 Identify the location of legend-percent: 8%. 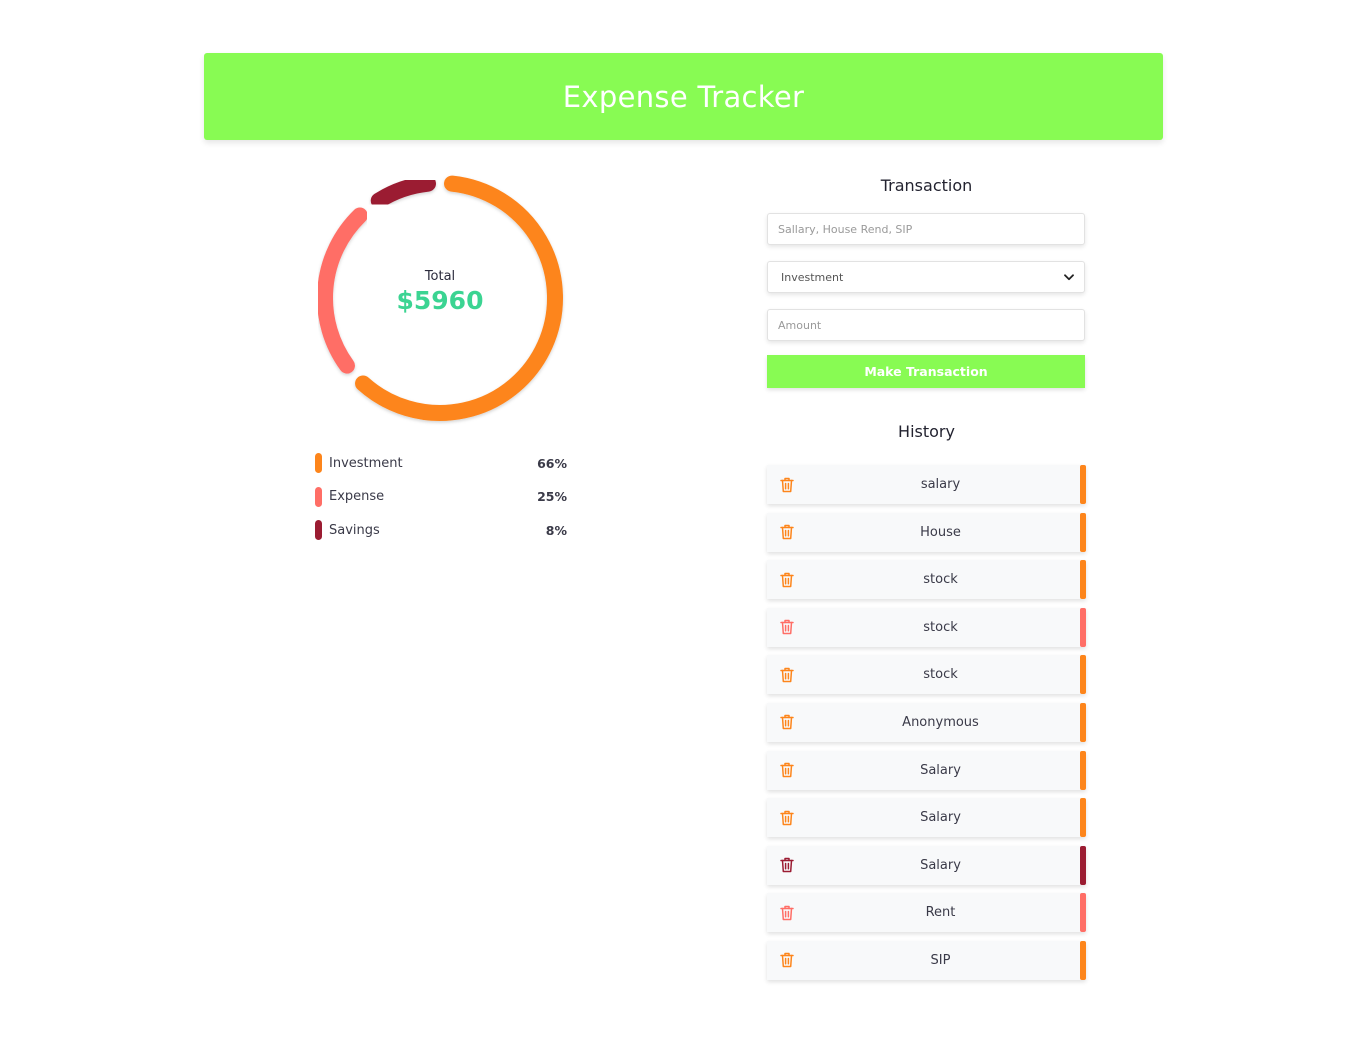
(556, 530).